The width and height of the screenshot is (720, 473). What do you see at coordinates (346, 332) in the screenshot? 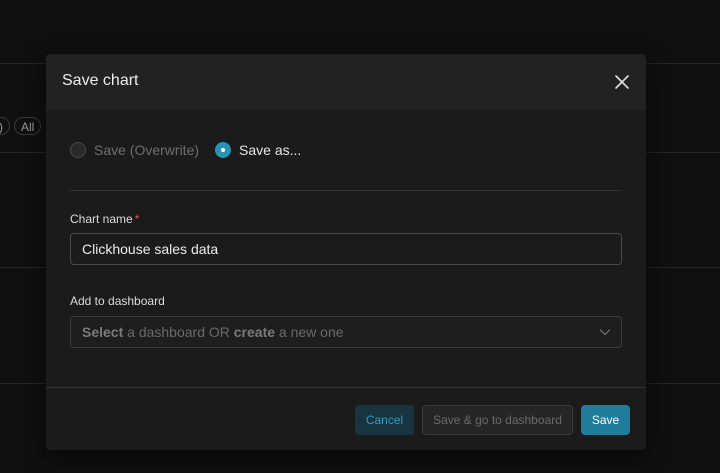
I see `dashboard-select: Select a dashboard OR create a new one` at bounding box center [346, 332].